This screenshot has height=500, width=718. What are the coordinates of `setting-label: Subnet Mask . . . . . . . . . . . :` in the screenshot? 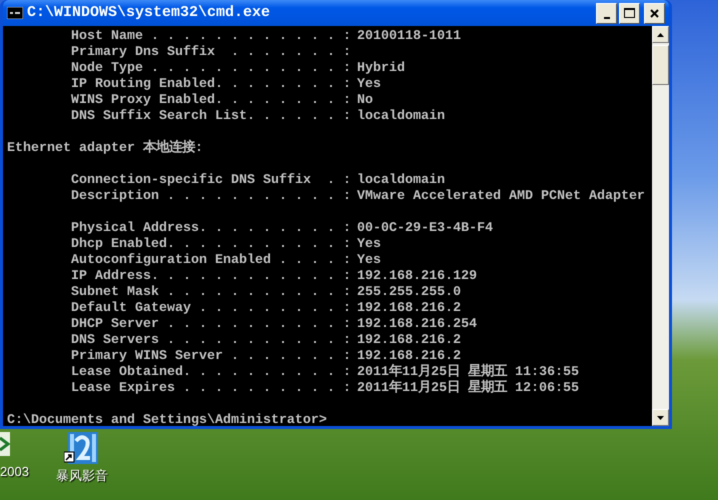 It's located at (211, 293).